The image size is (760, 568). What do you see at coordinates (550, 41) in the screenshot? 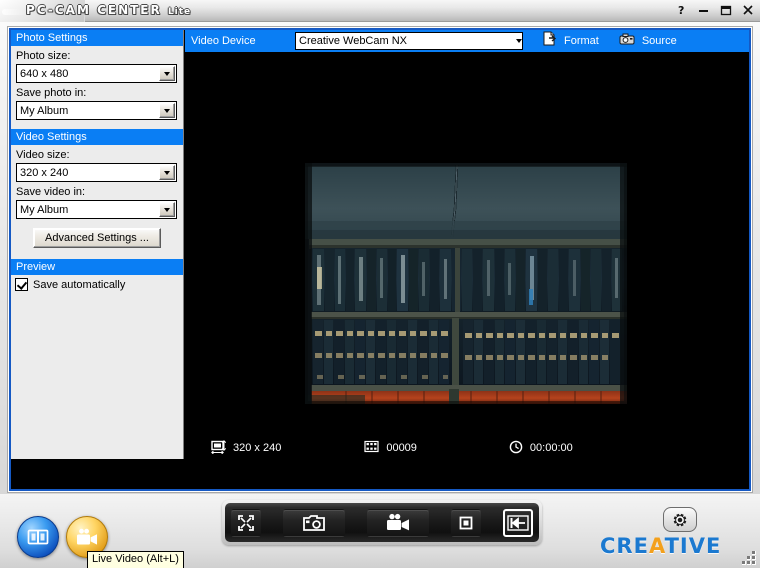
I see `format-icon` at bounding box center [550, 41].